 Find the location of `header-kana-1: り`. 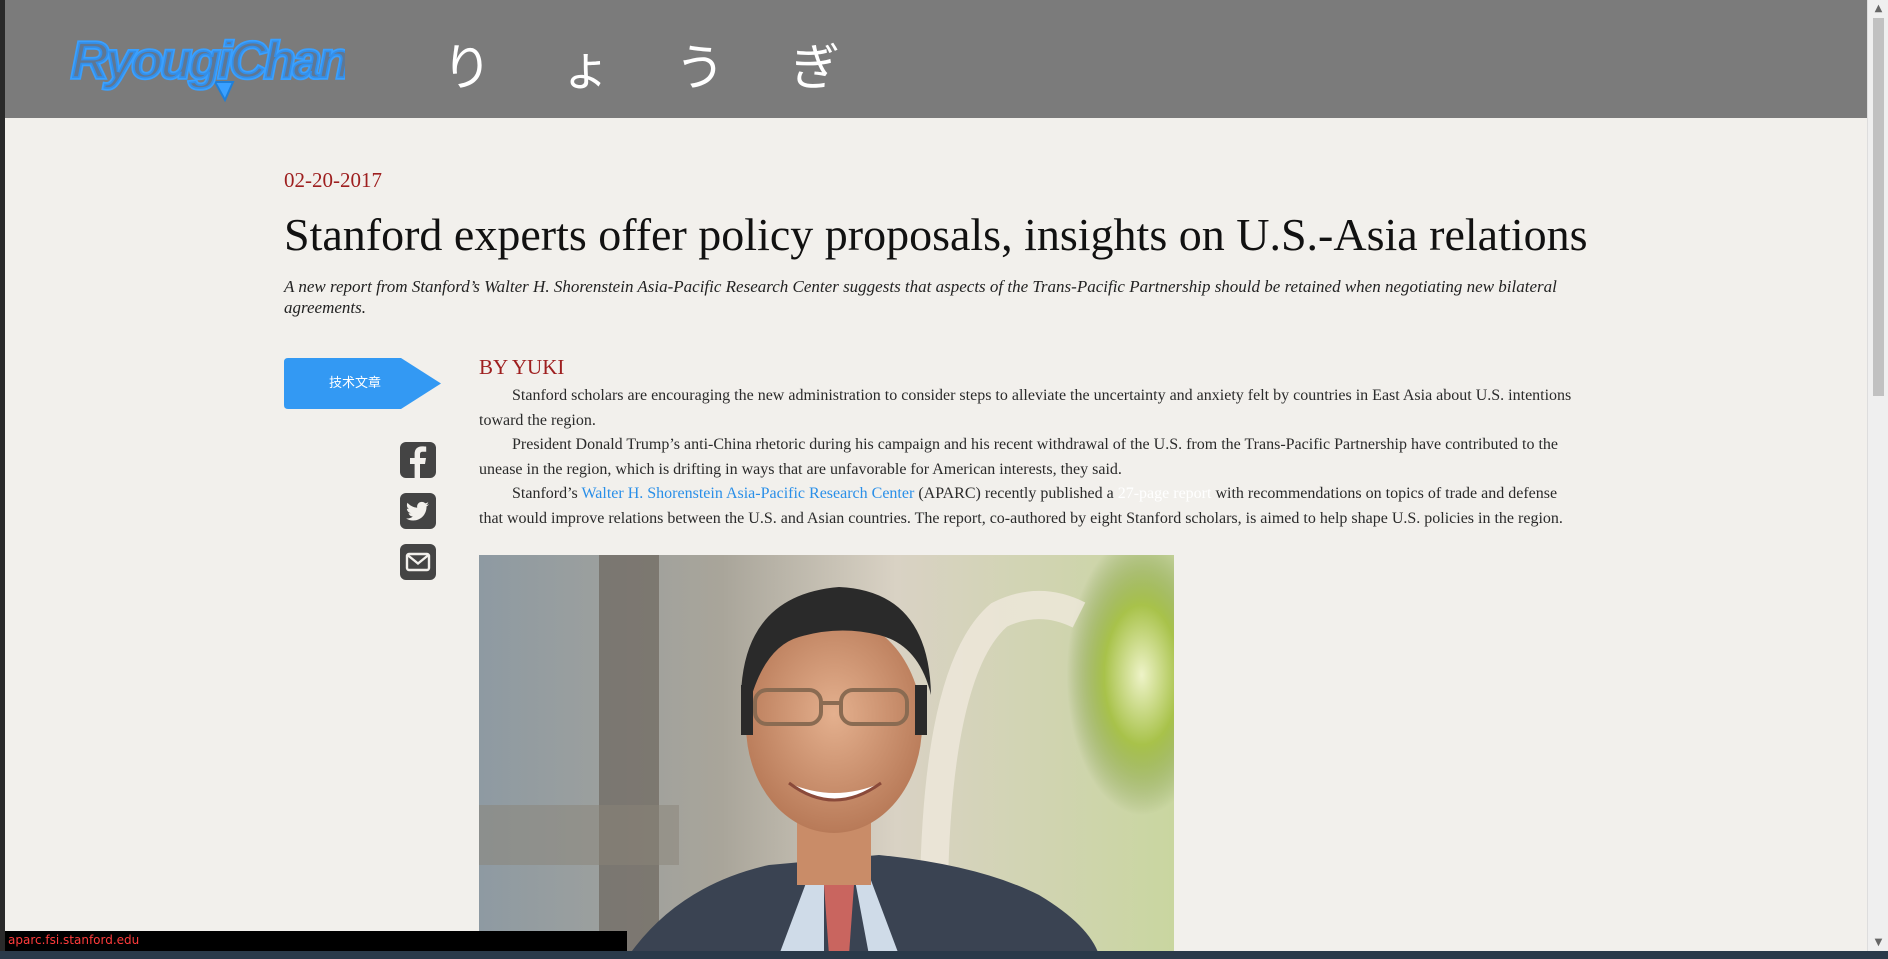

header-kana-1: り is located at coordinates (467, 68).